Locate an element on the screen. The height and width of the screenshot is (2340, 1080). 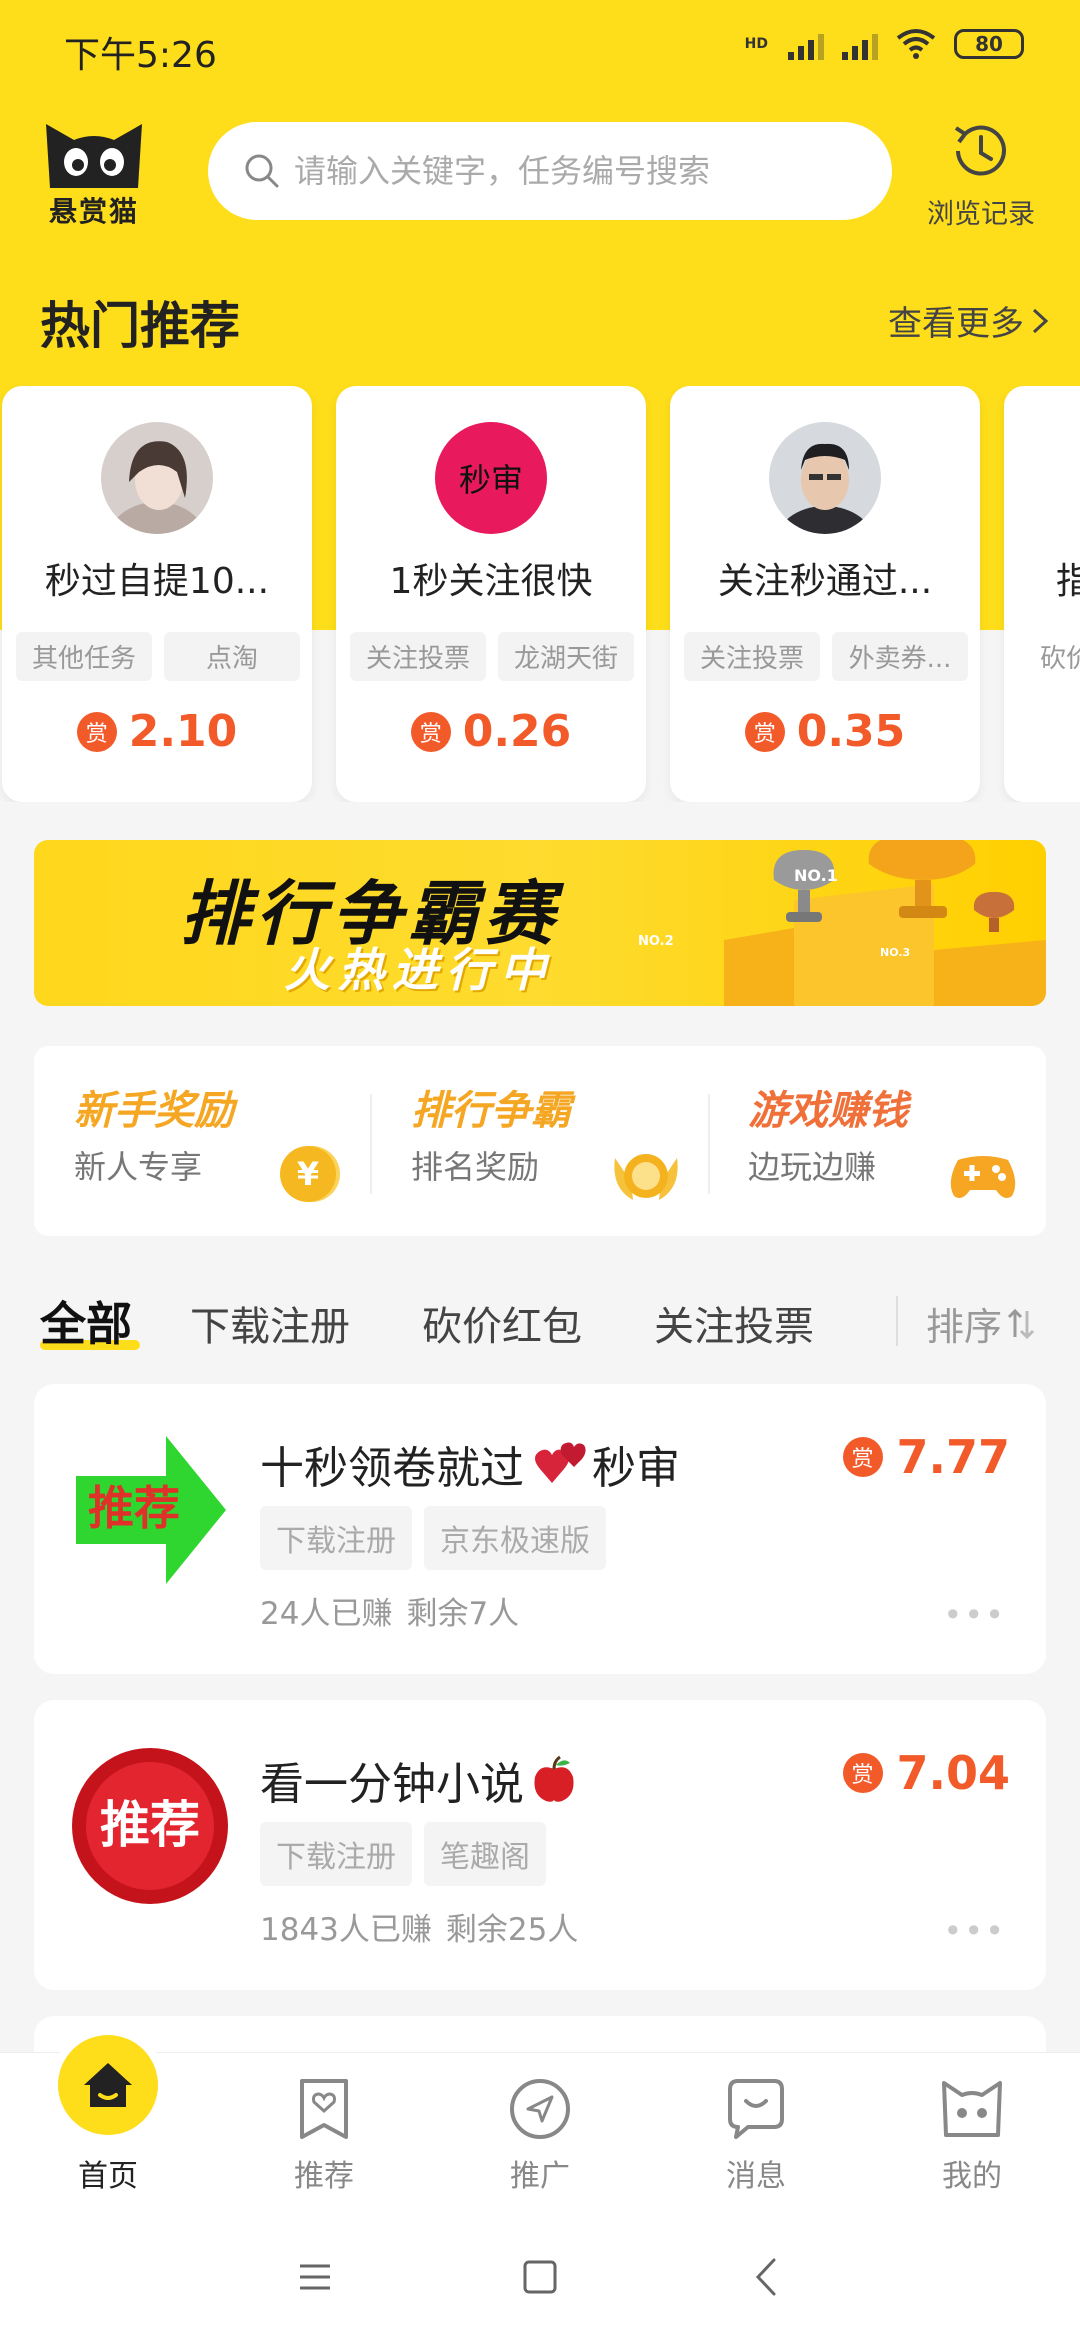
avatar-text: 秒审 is located at coordinates (490, 480).